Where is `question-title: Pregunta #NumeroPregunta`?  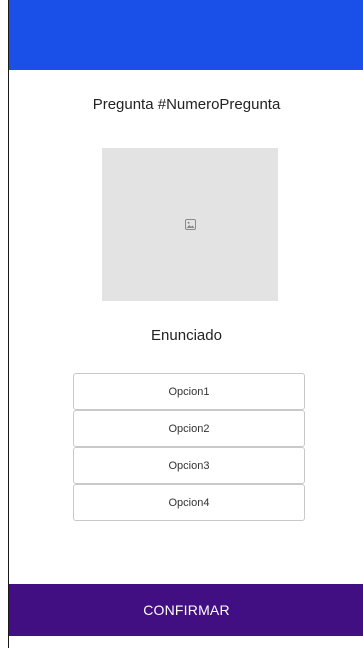
question-title: Pregunta #NumeroPregunta is located at coordinates (186, 104).